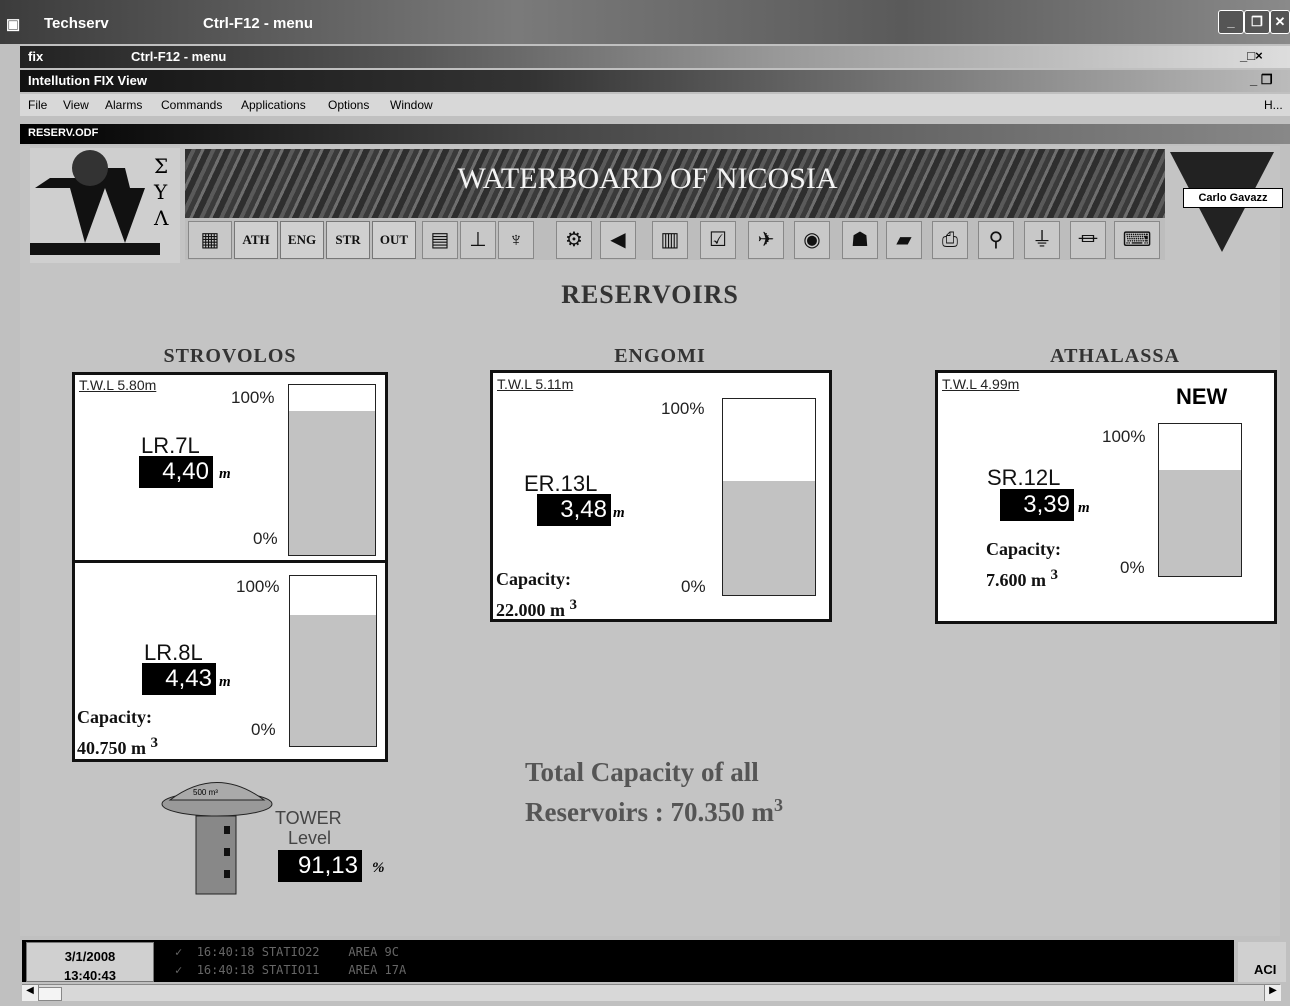 This screenshot has height=1006, width=1290. Describe the element at coordinates (766, 240) in the screenshot. I see `satellite-icon: ✈` at that location.